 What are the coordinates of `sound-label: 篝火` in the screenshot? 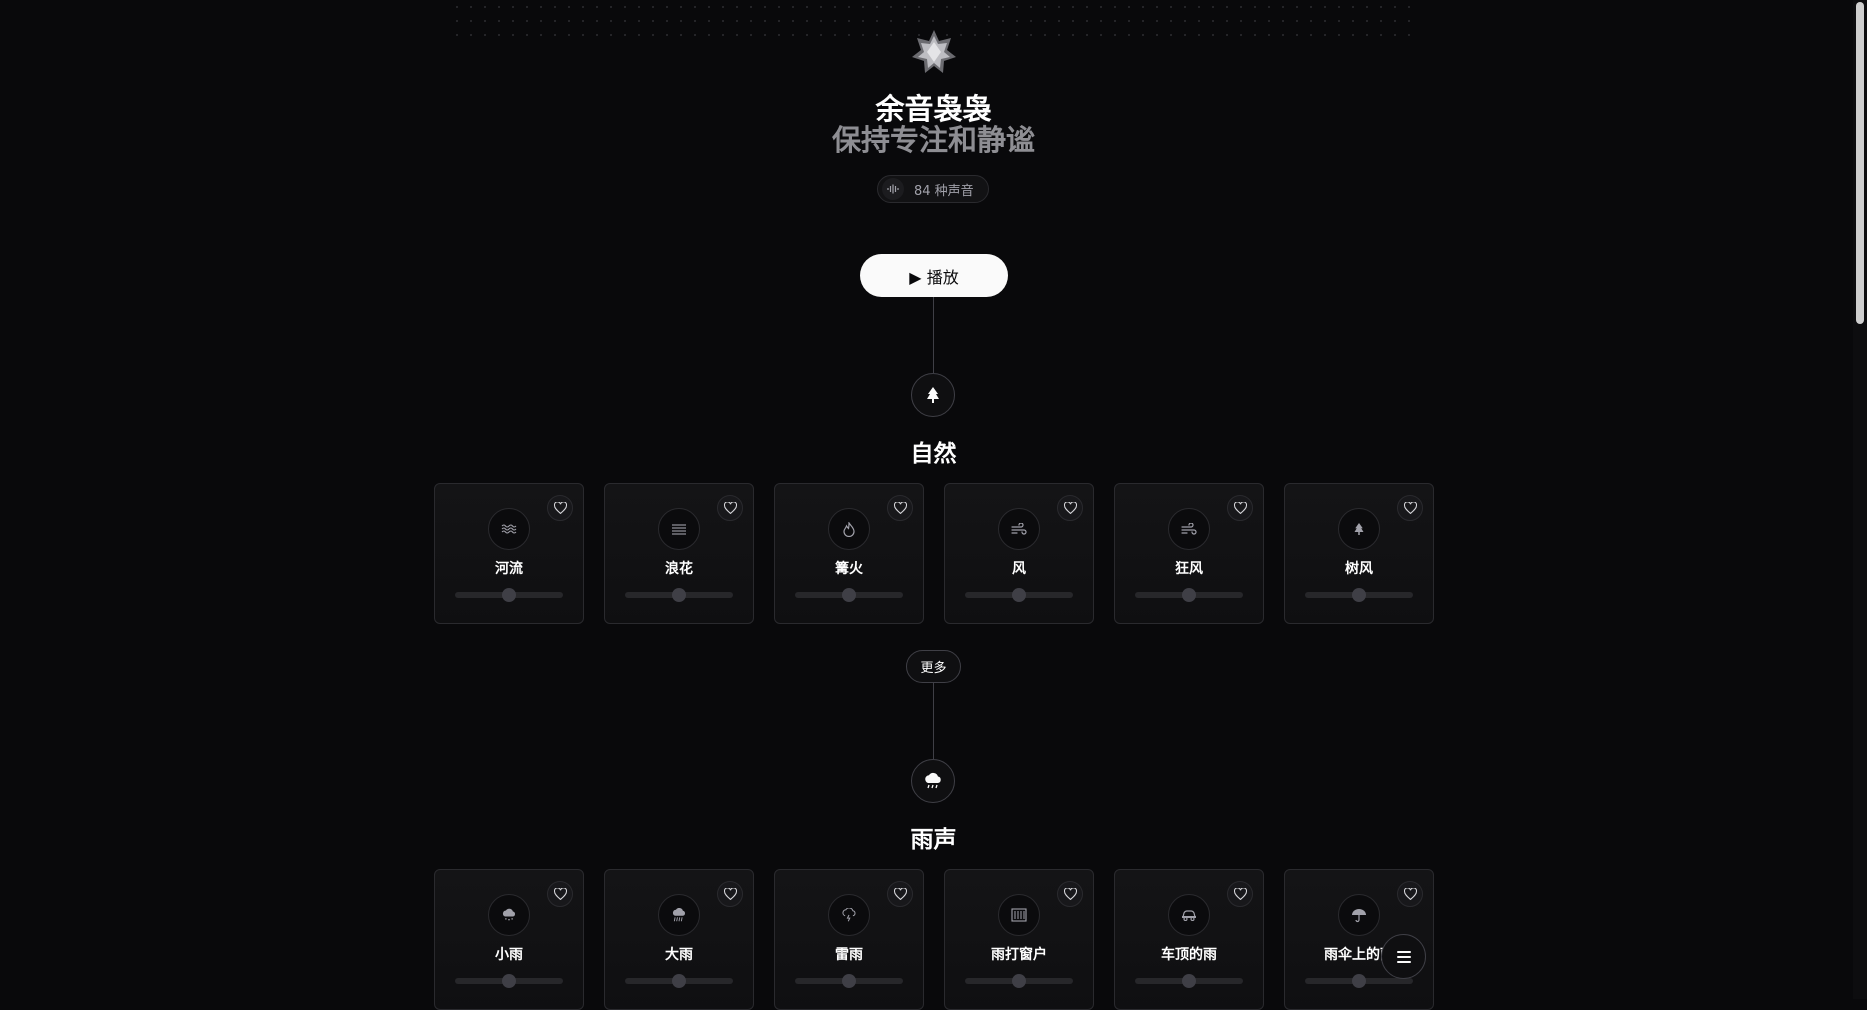 It's located at (849, 569).